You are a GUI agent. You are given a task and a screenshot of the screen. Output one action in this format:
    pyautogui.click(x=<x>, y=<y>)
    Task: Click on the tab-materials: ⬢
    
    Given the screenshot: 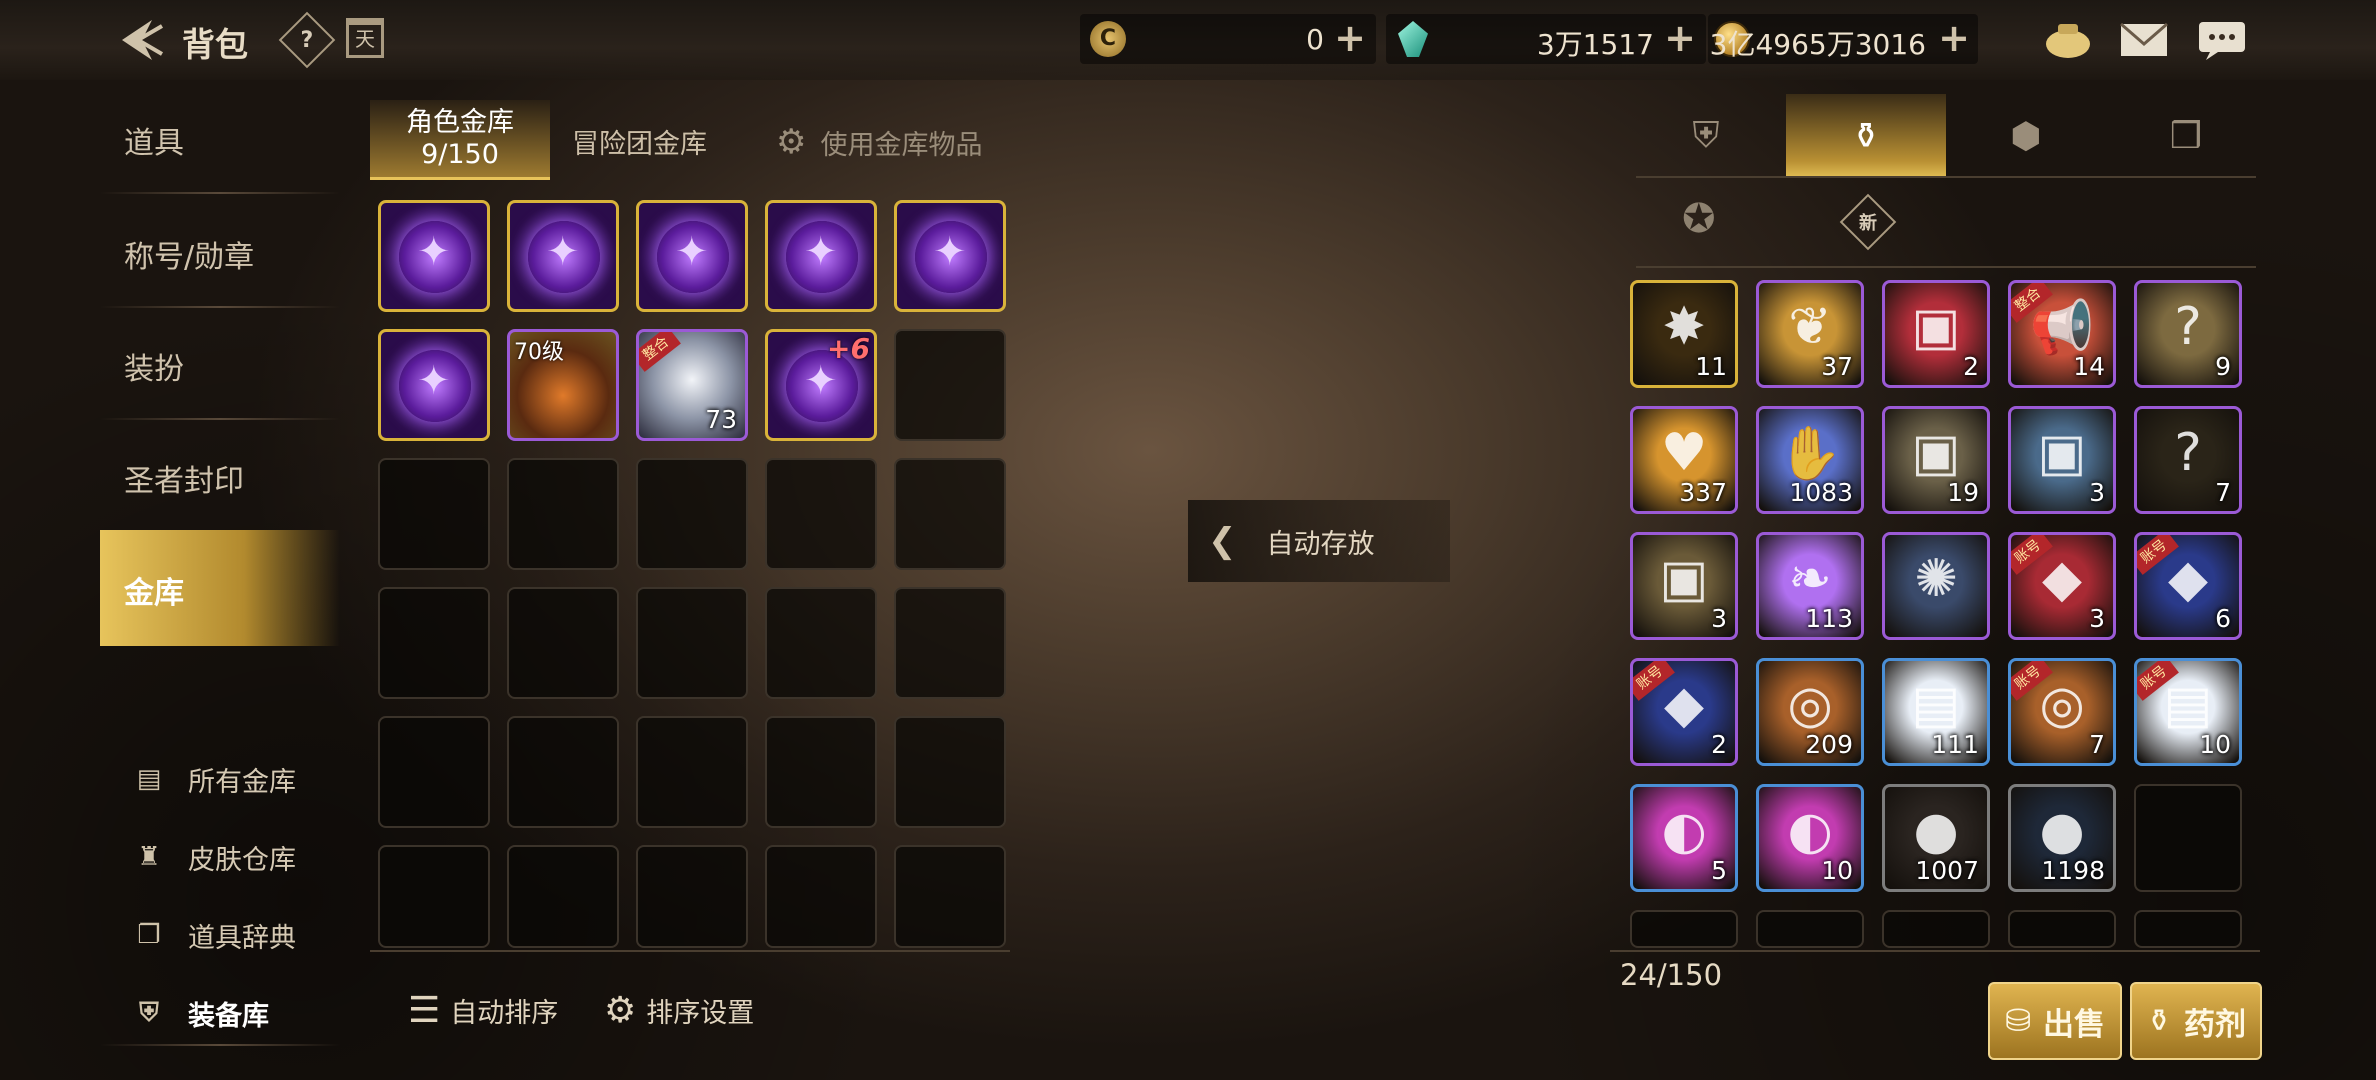 What is the action you would take?
    pyautogui.click(x=2026, y=136)
    